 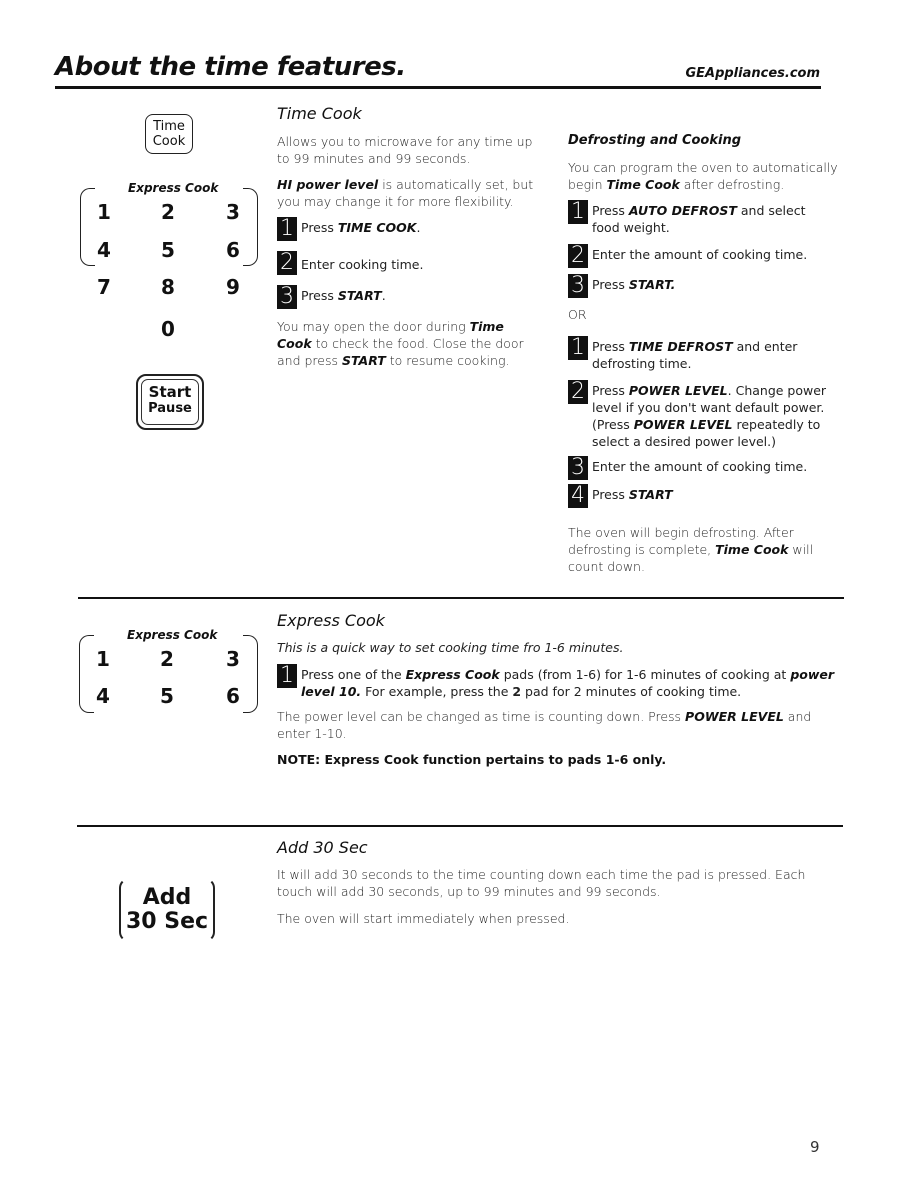 What do you see at coordinates (652, 284) in the screenshot?
I see `step-bold: START.` at bounding box center [652, 284].